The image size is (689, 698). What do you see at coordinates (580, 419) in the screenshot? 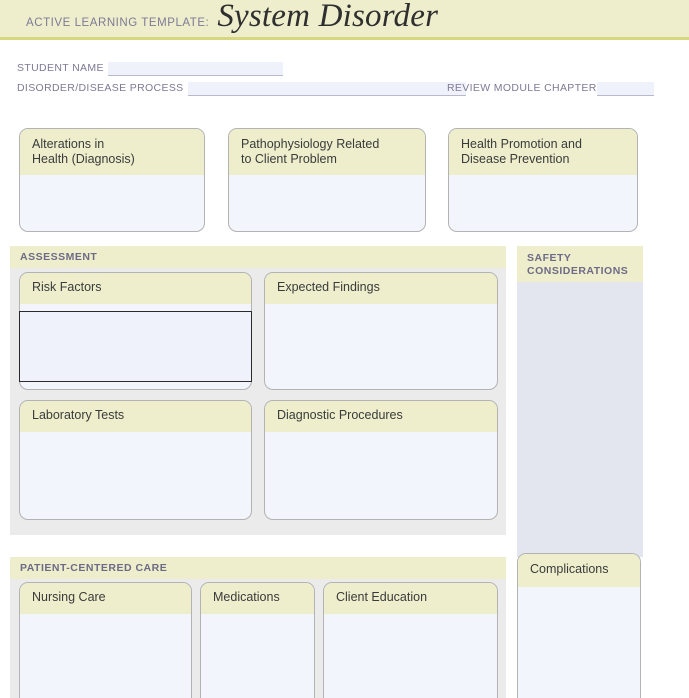
I see `safety-considerations-input` at bounding box center [580, 419].